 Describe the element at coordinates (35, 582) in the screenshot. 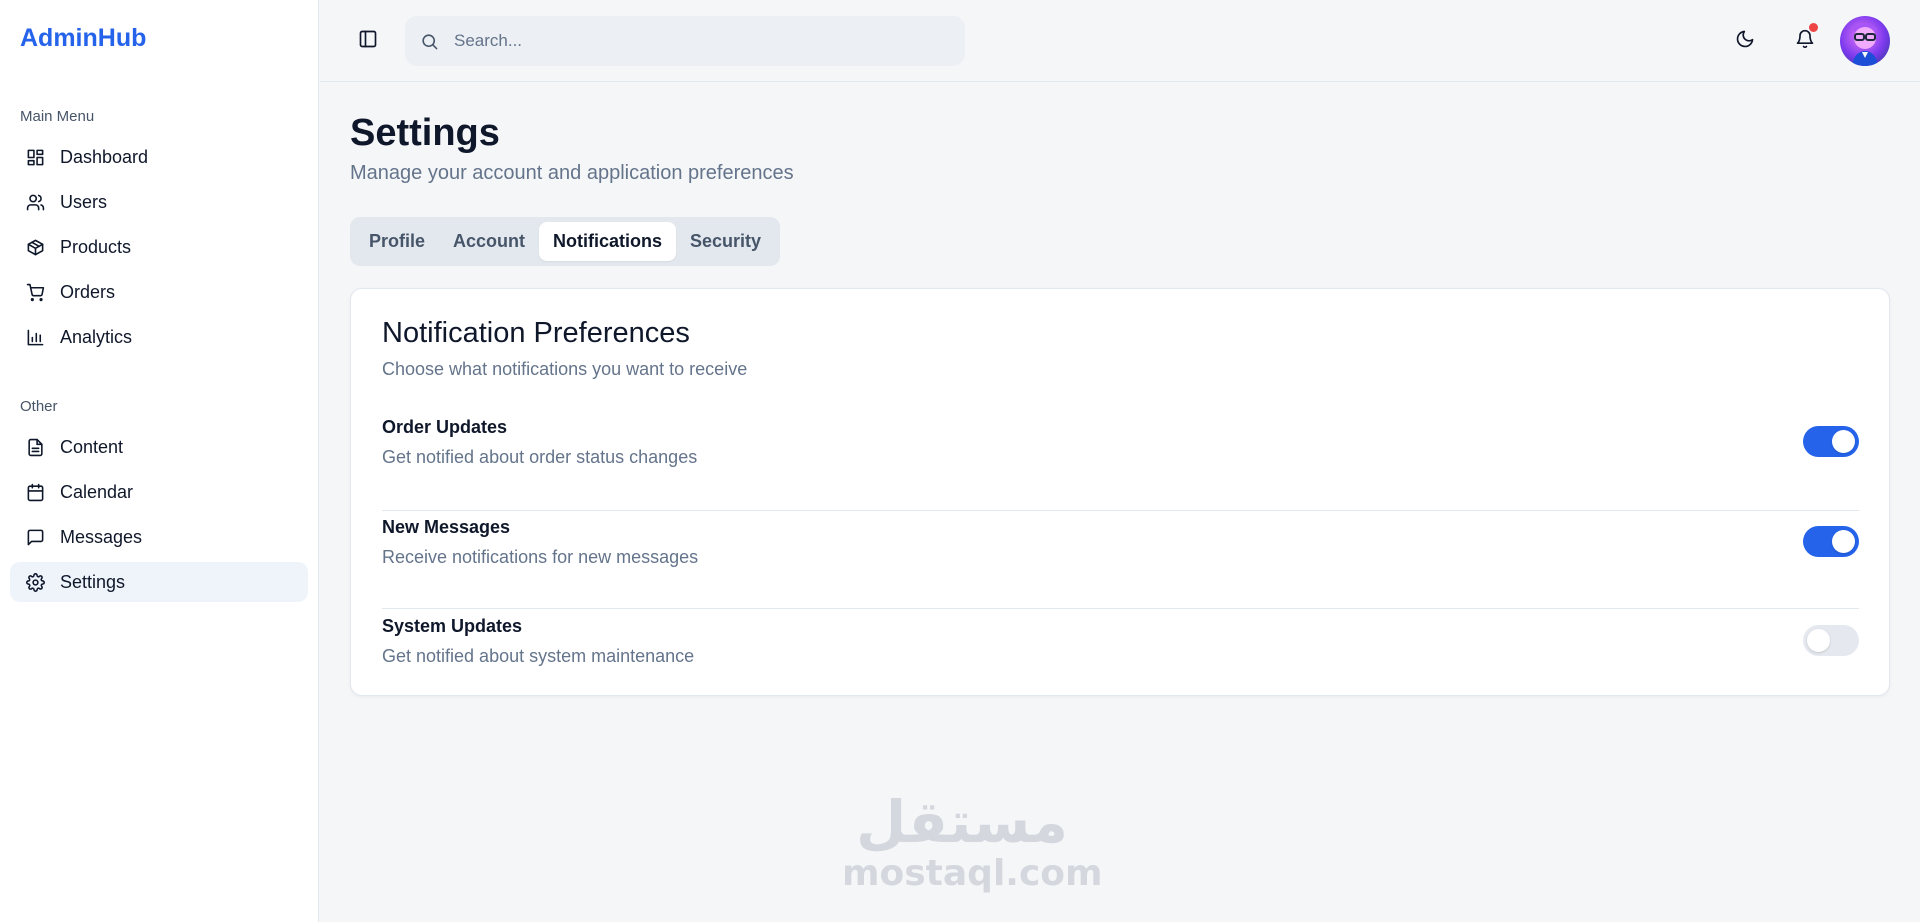

I see `gear-icon` at that location.